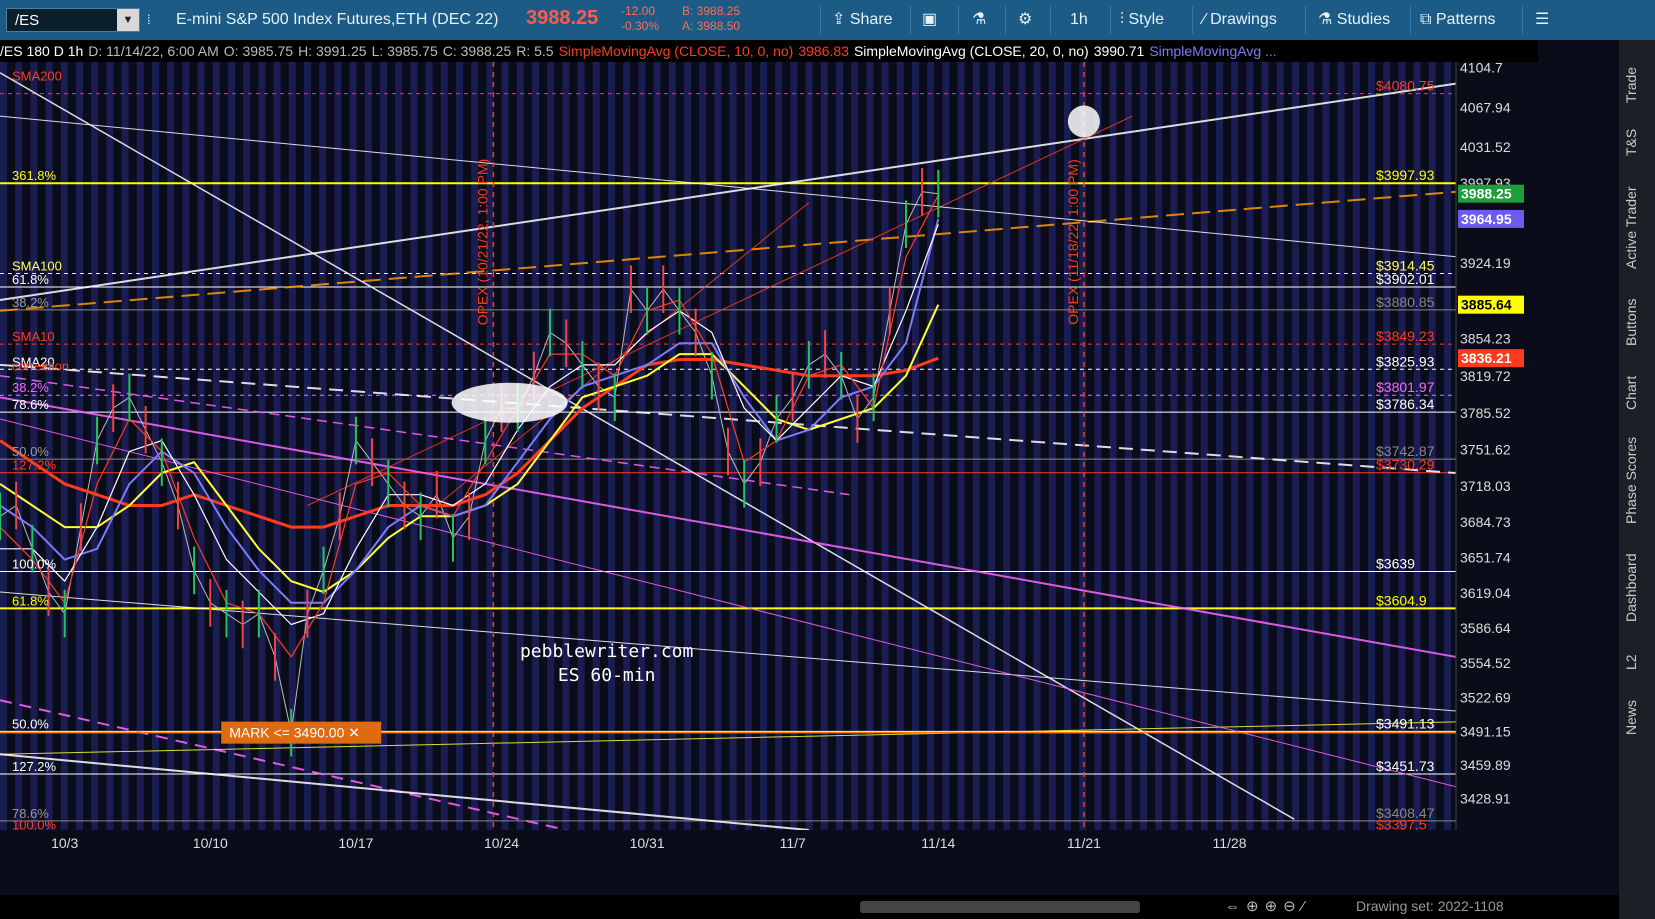 The height and width of the screenshot is (919, 1655). What do you see at coordinates (1405, 387) in the screenshot?
I see `level-price-label: $3801.97` at bounding box center [1405, 387].